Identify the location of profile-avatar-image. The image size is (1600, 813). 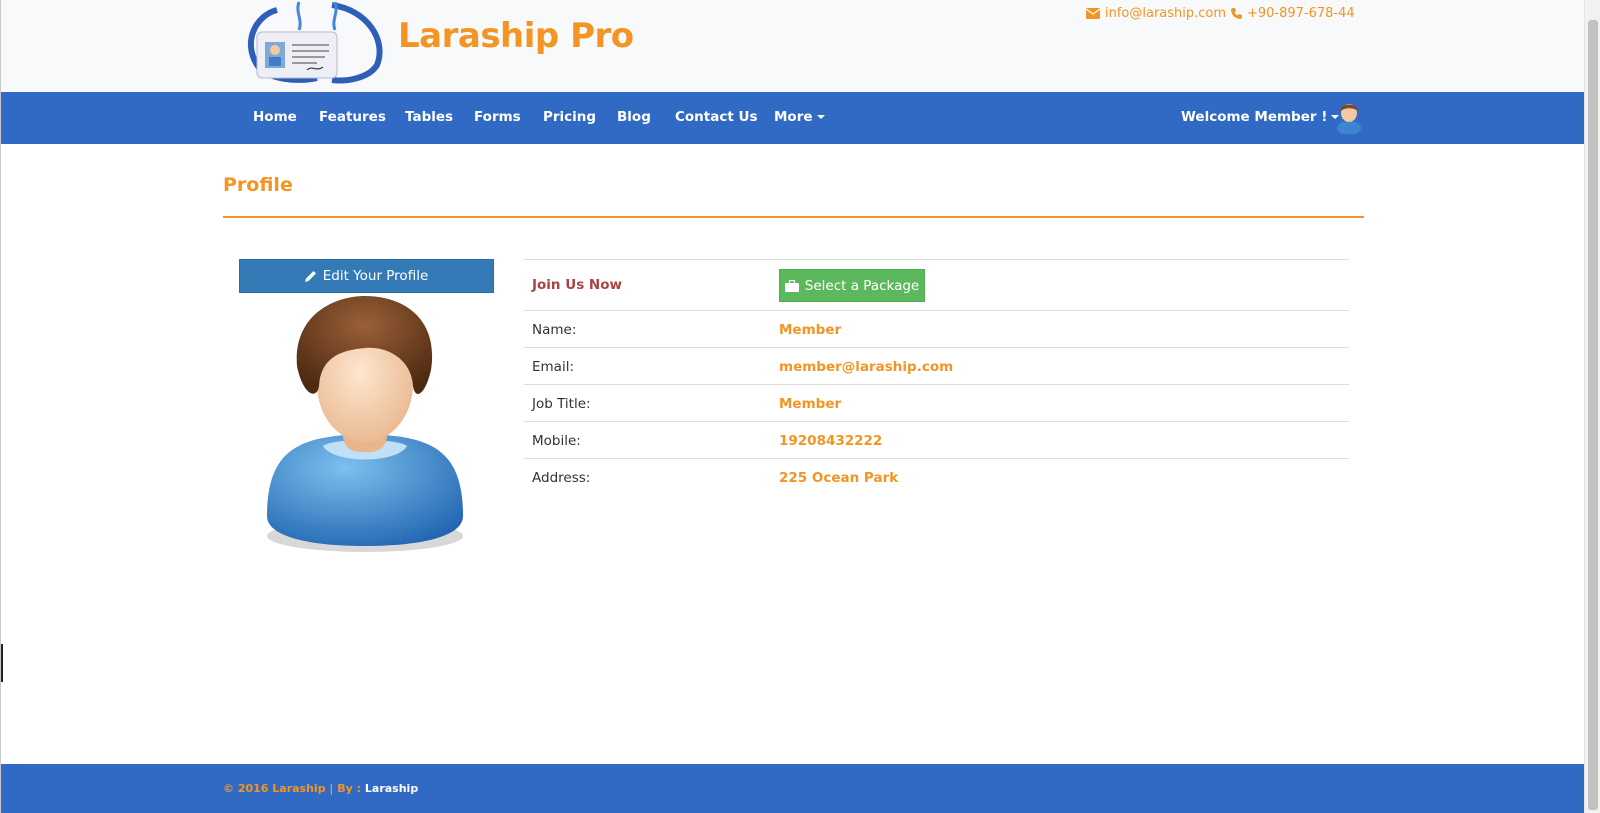
(365, 424).